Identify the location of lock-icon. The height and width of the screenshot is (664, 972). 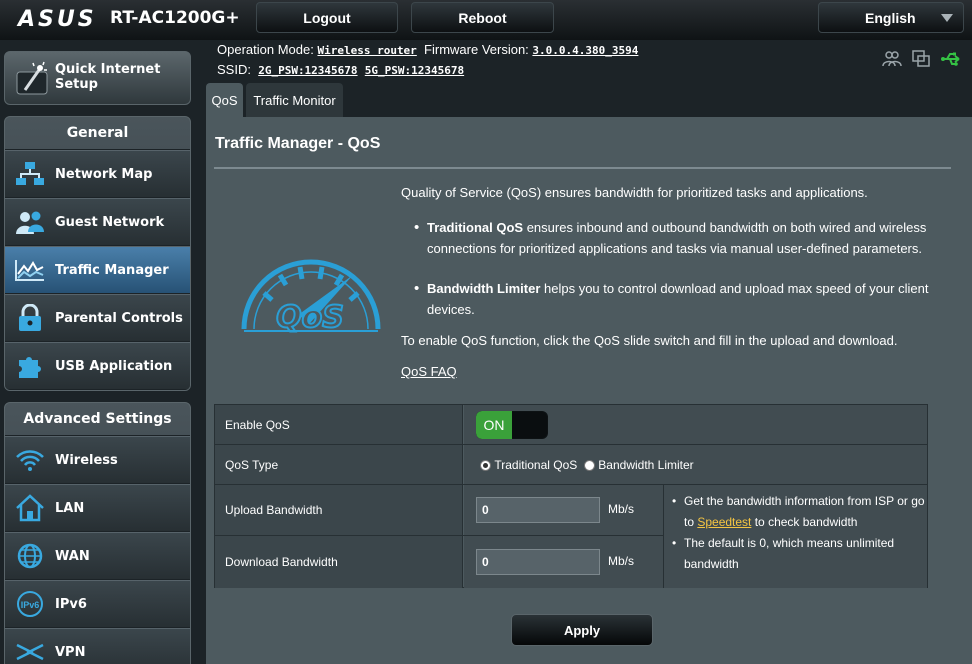
(30, 318).